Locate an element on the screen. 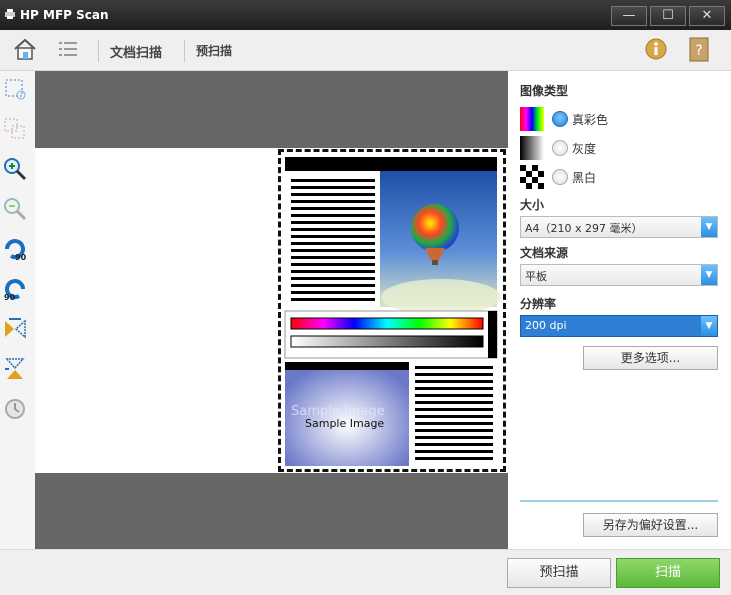 Image resolution: width=731 pixels, height=595 pixels. size-value: A4（210 x 297 毫米） is located at coordinates (584, 228).